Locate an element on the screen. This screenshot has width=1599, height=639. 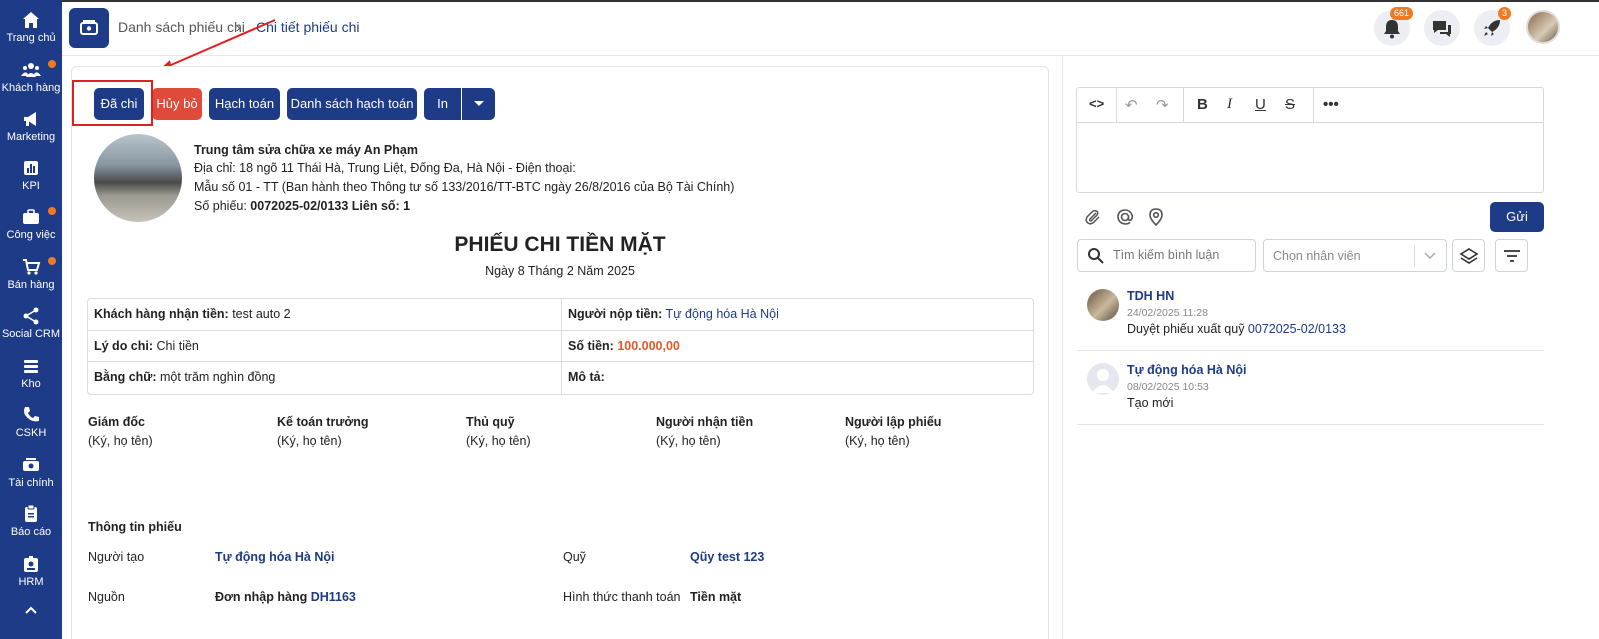
sidebar-item-reports: Báo cáo is located at coordinates (31, 521).